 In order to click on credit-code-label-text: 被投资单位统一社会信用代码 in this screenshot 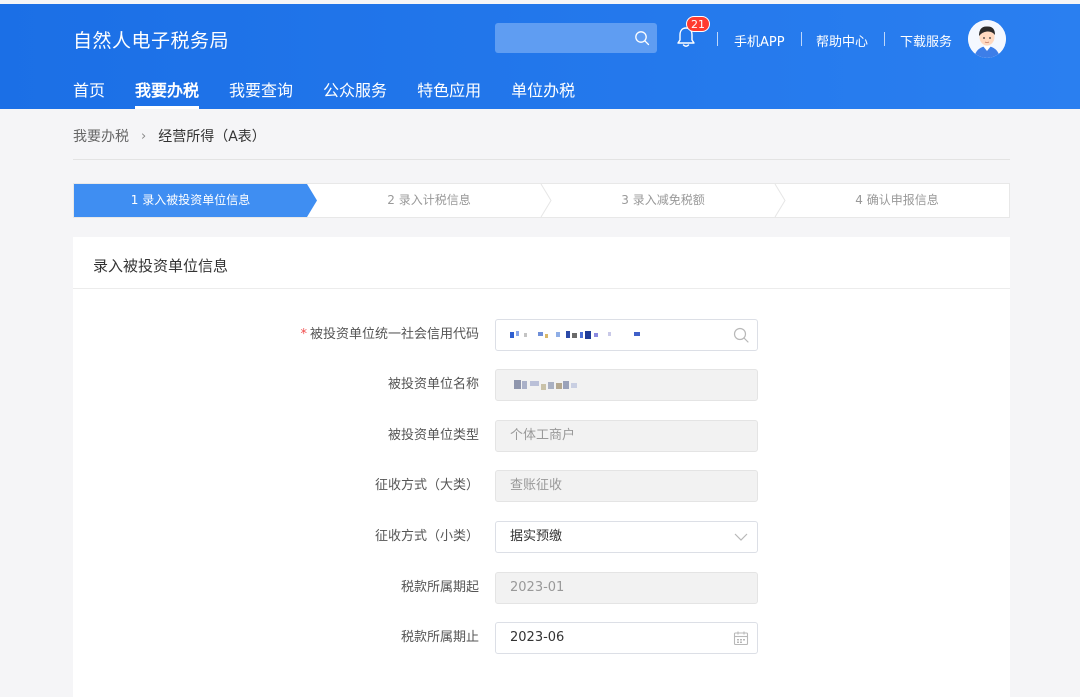, I will do `click(394, 334)`.